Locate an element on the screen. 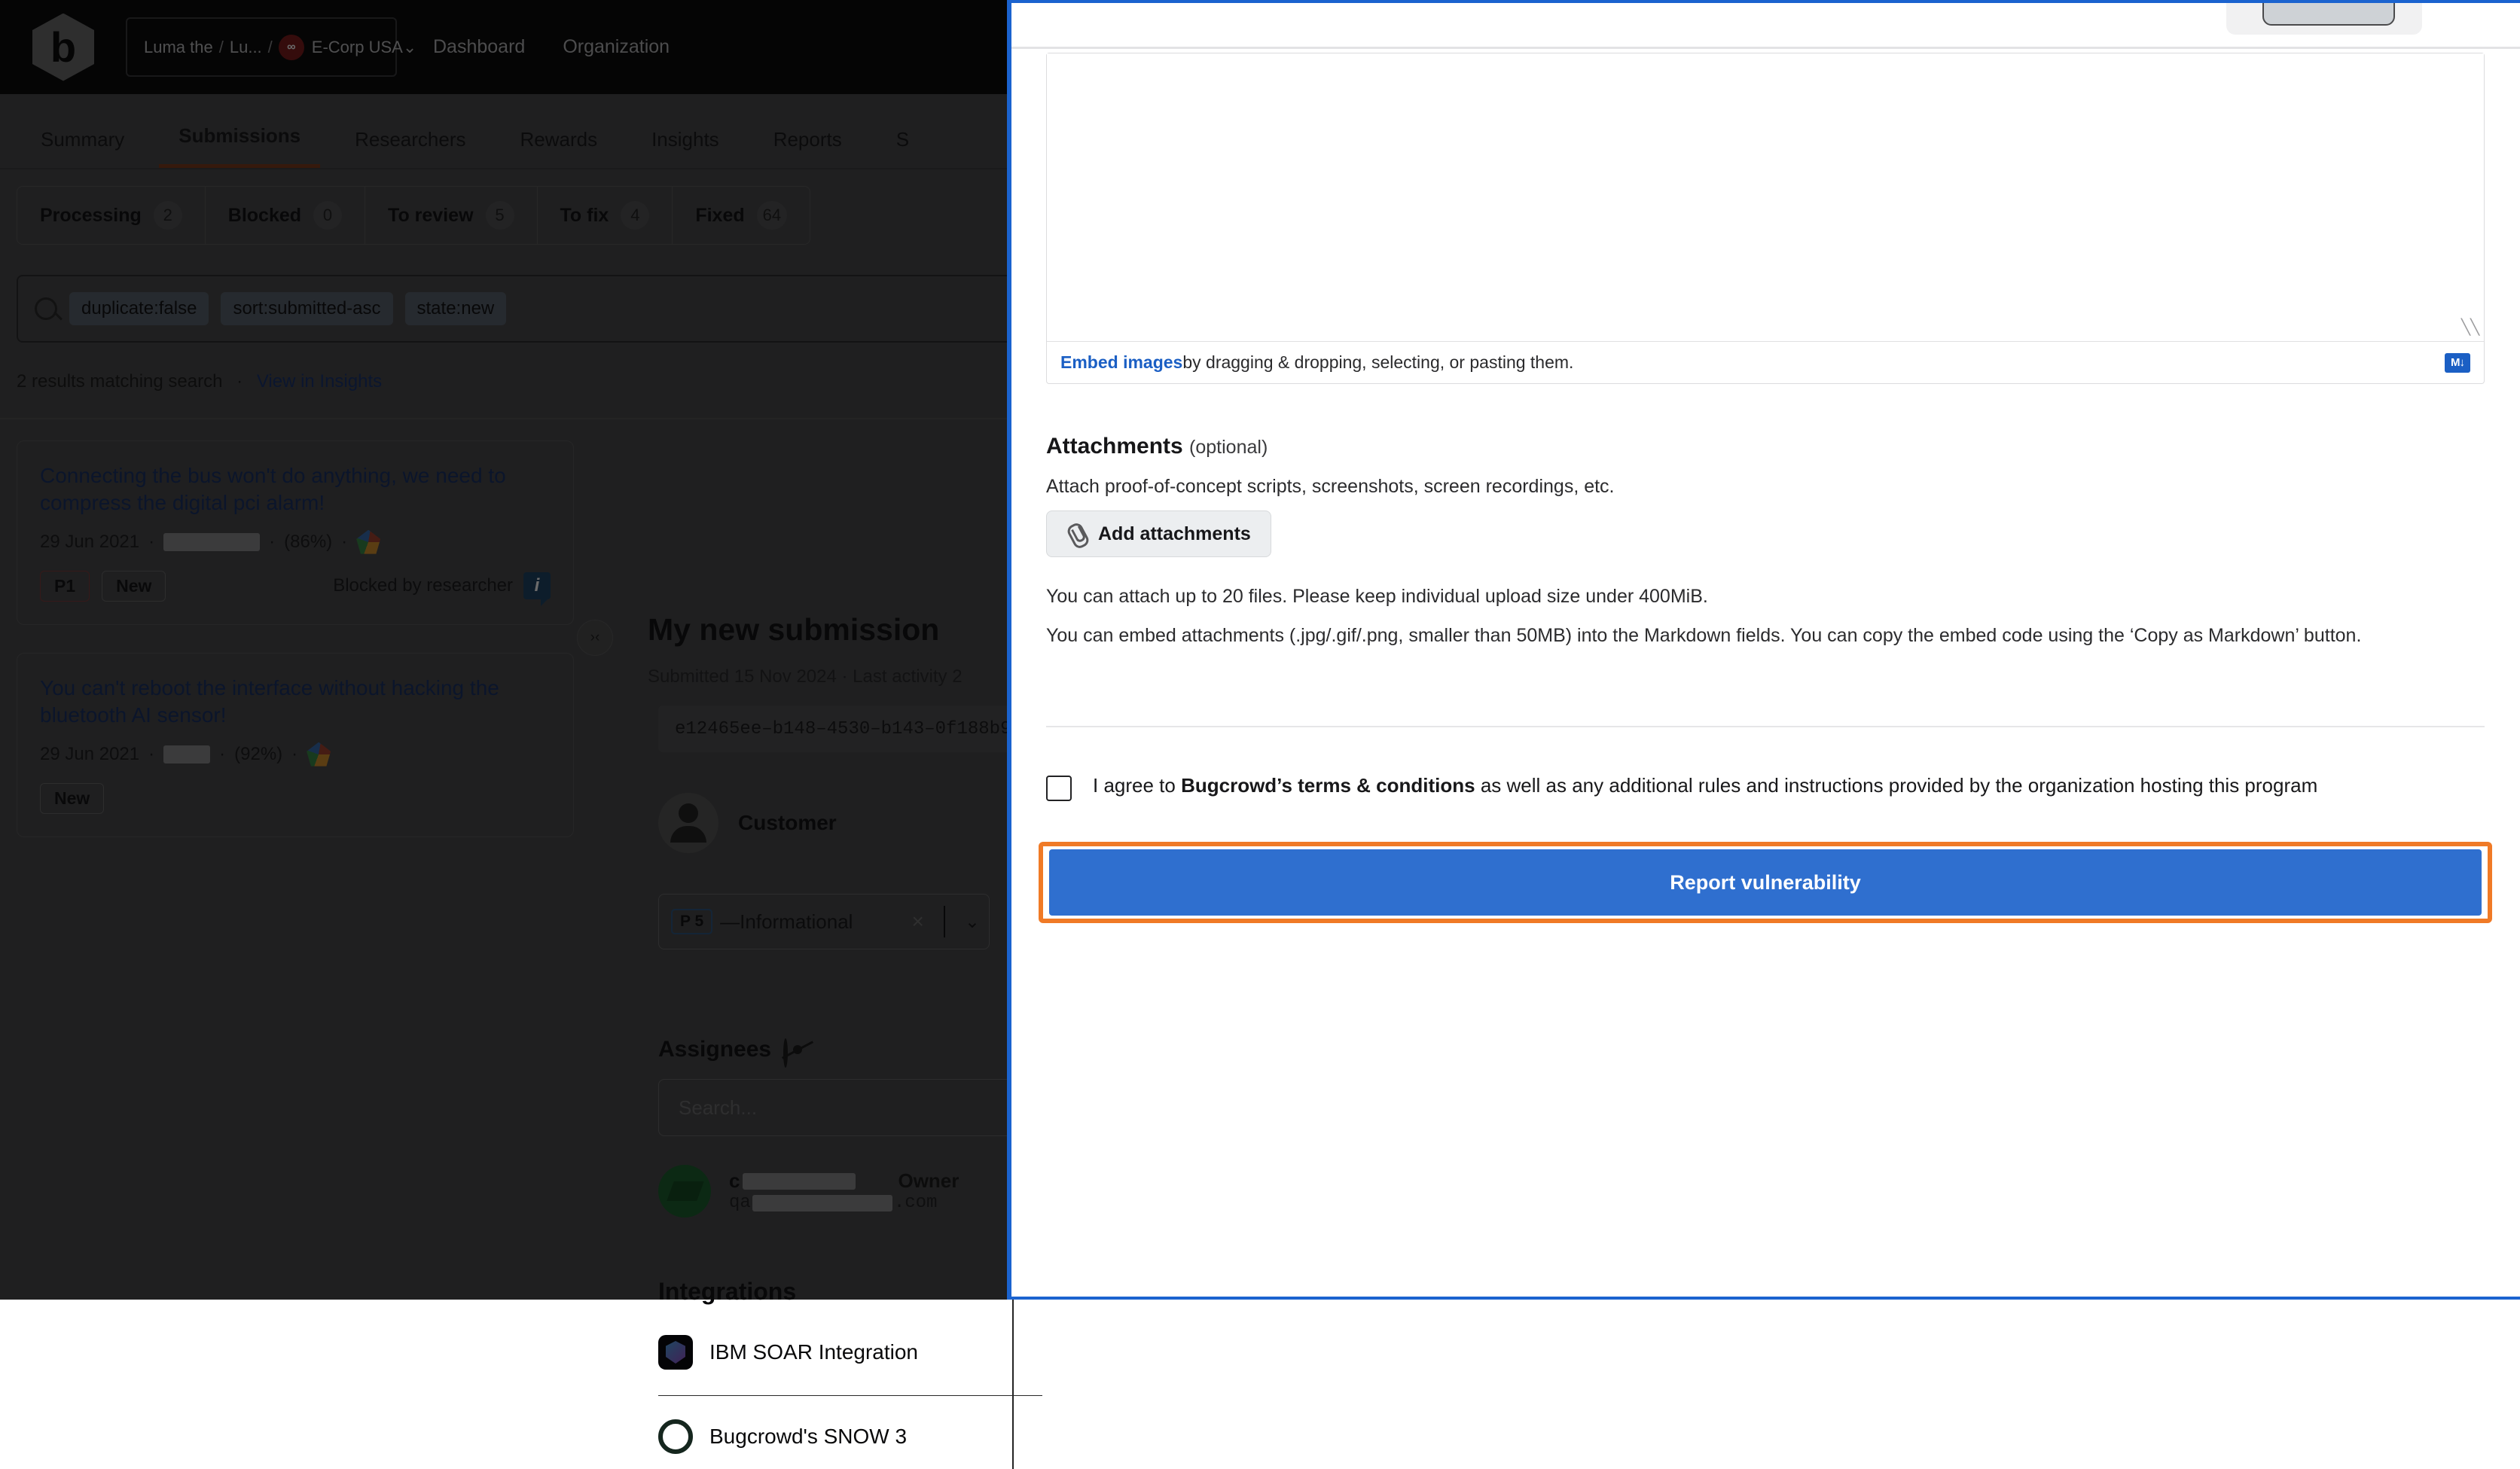 The height and width of the screenshot is (1469, 2520). state-badge: New is located at coordinates (134, 586).